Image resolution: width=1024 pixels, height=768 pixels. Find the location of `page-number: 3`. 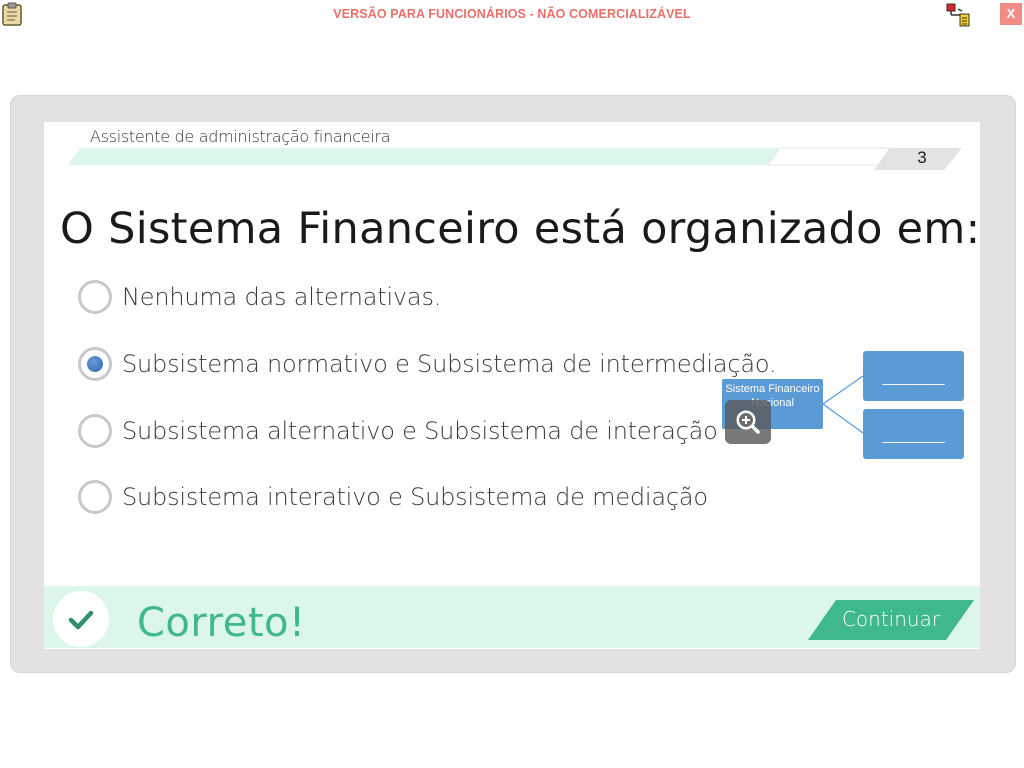

page-number: 3 is located at coordinates (922, 157).